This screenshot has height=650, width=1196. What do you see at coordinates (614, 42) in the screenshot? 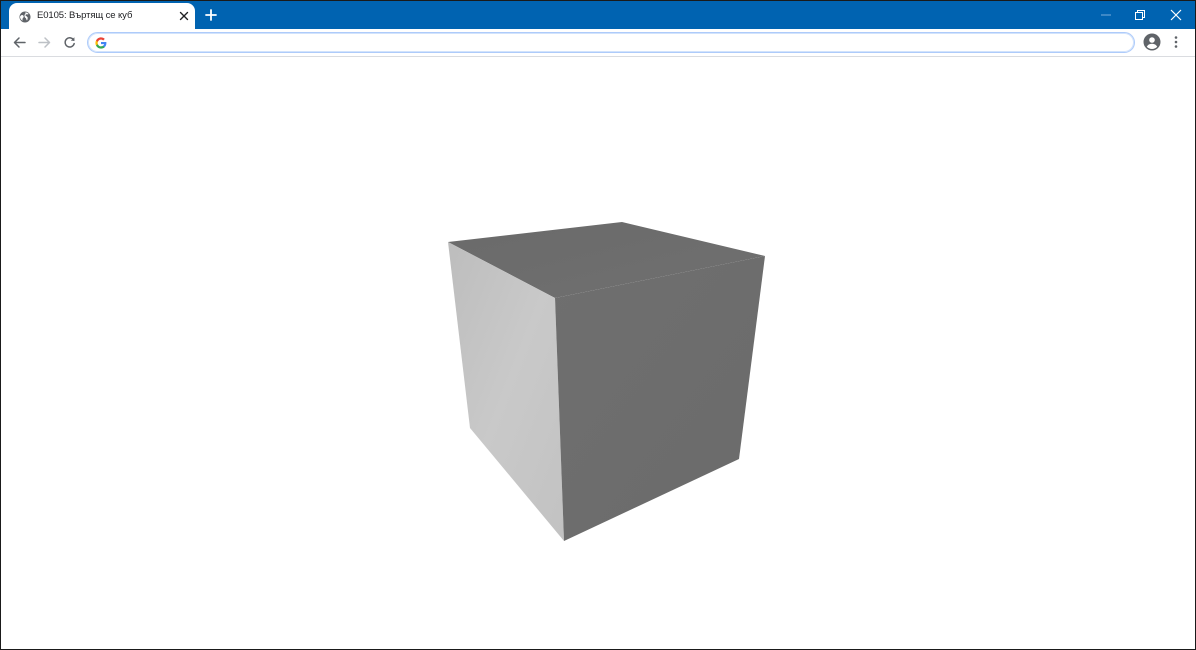
I see `address-input` at bounding box center [614, 42].